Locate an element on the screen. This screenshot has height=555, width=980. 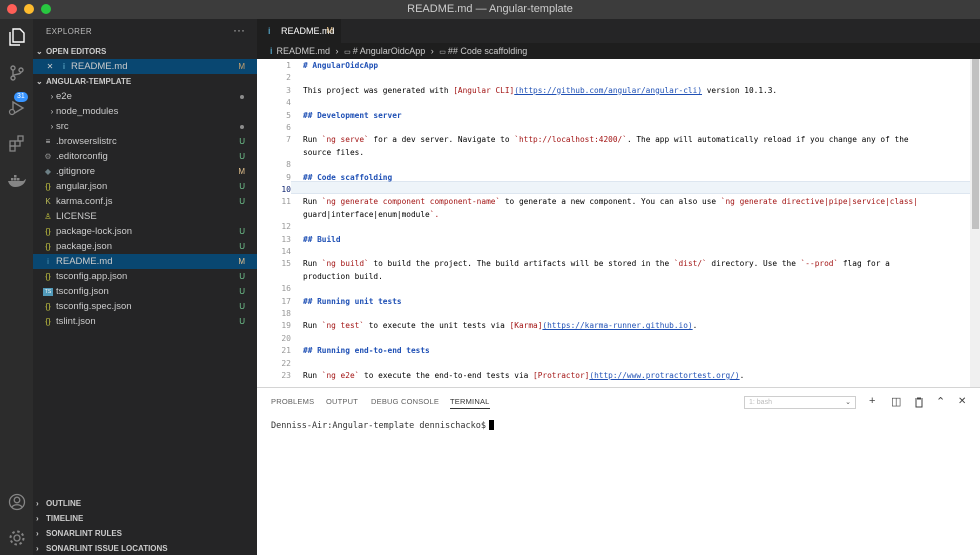
line-number: 6 is located at coordinates (288, 127).